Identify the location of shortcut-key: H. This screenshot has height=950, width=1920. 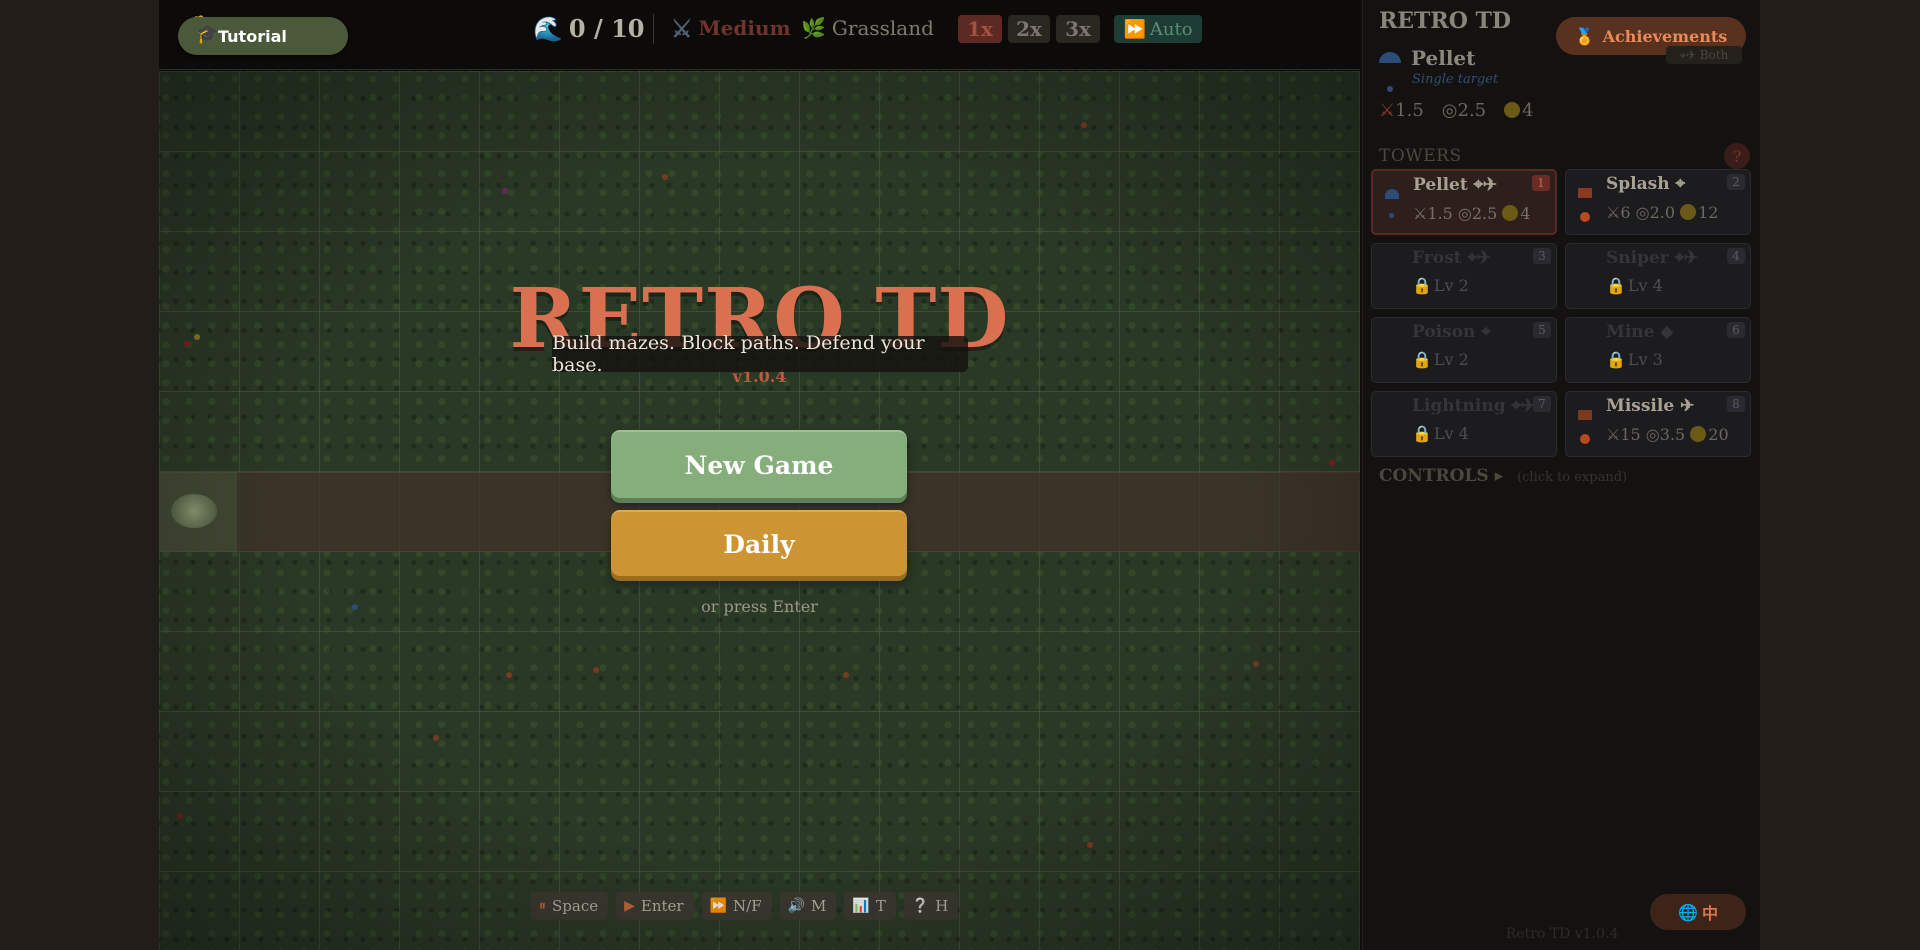
(942, 906).